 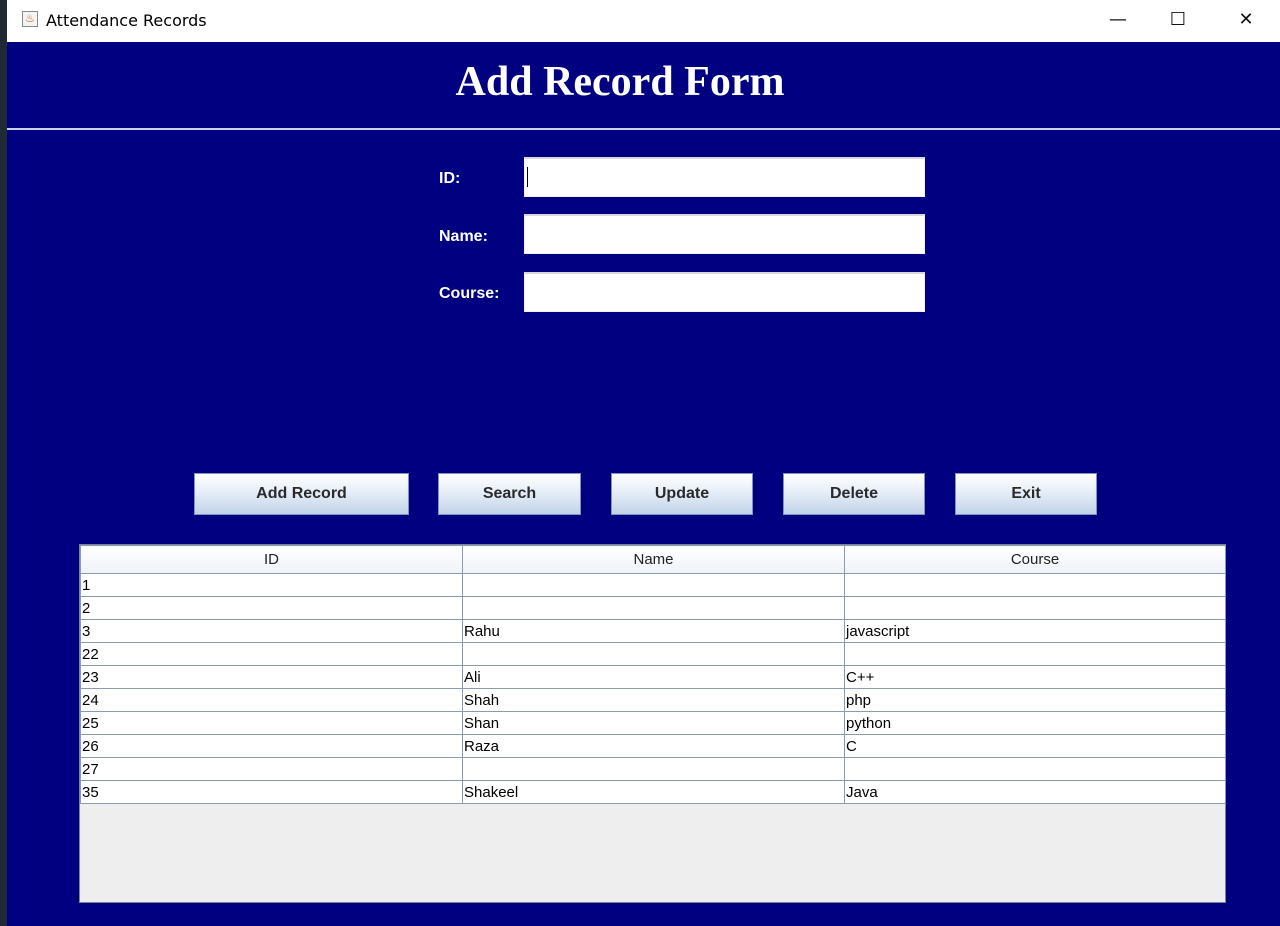 I want to click on exit-button: Exit, so click(x=1026, y=494).